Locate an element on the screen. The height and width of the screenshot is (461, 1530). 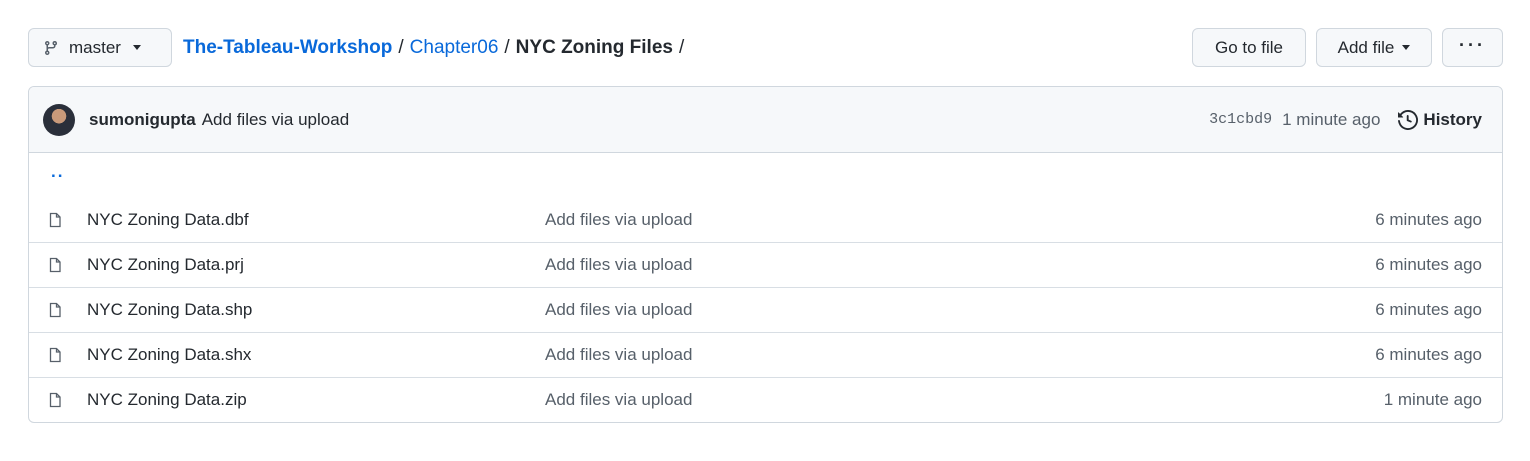
file-actions: Go to file Add file ··· is located at coordinates (1347, 47).